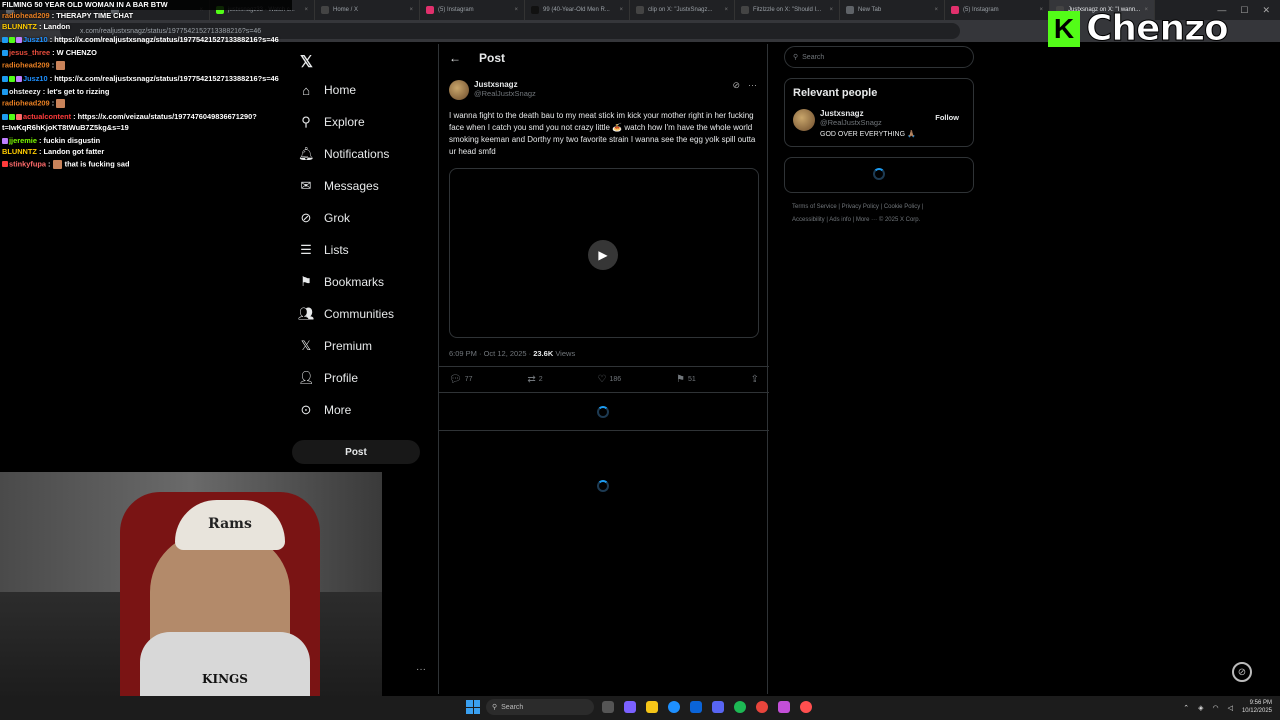  Describe the element at coordinates (491, 353) in the screenshot. I see `post-time: 6:09 PM · Oct 12, 2025 ·` at that location.